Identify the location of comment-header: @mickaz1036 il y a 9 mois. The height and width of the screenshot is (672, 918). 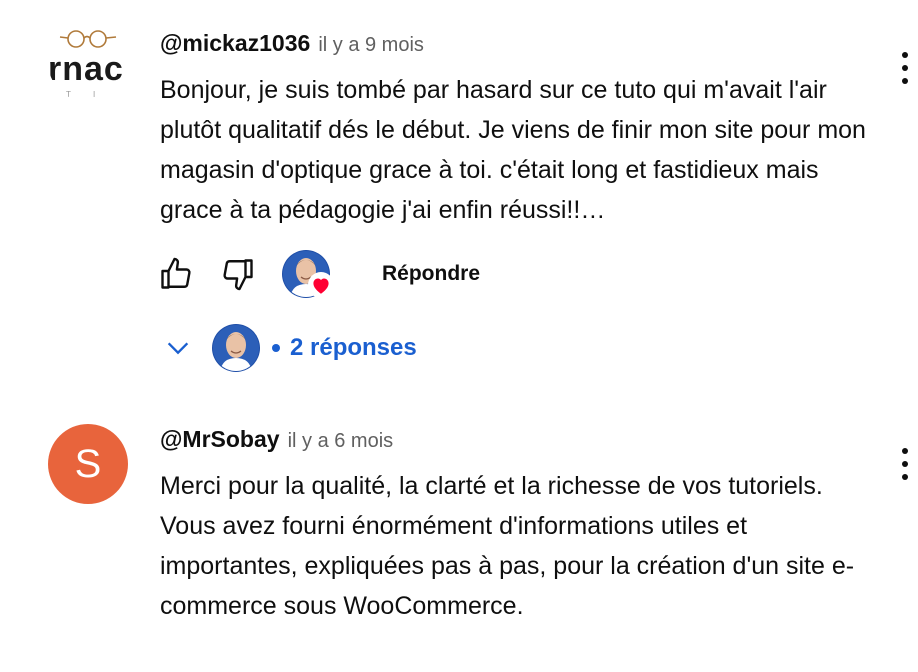
(292, 43).